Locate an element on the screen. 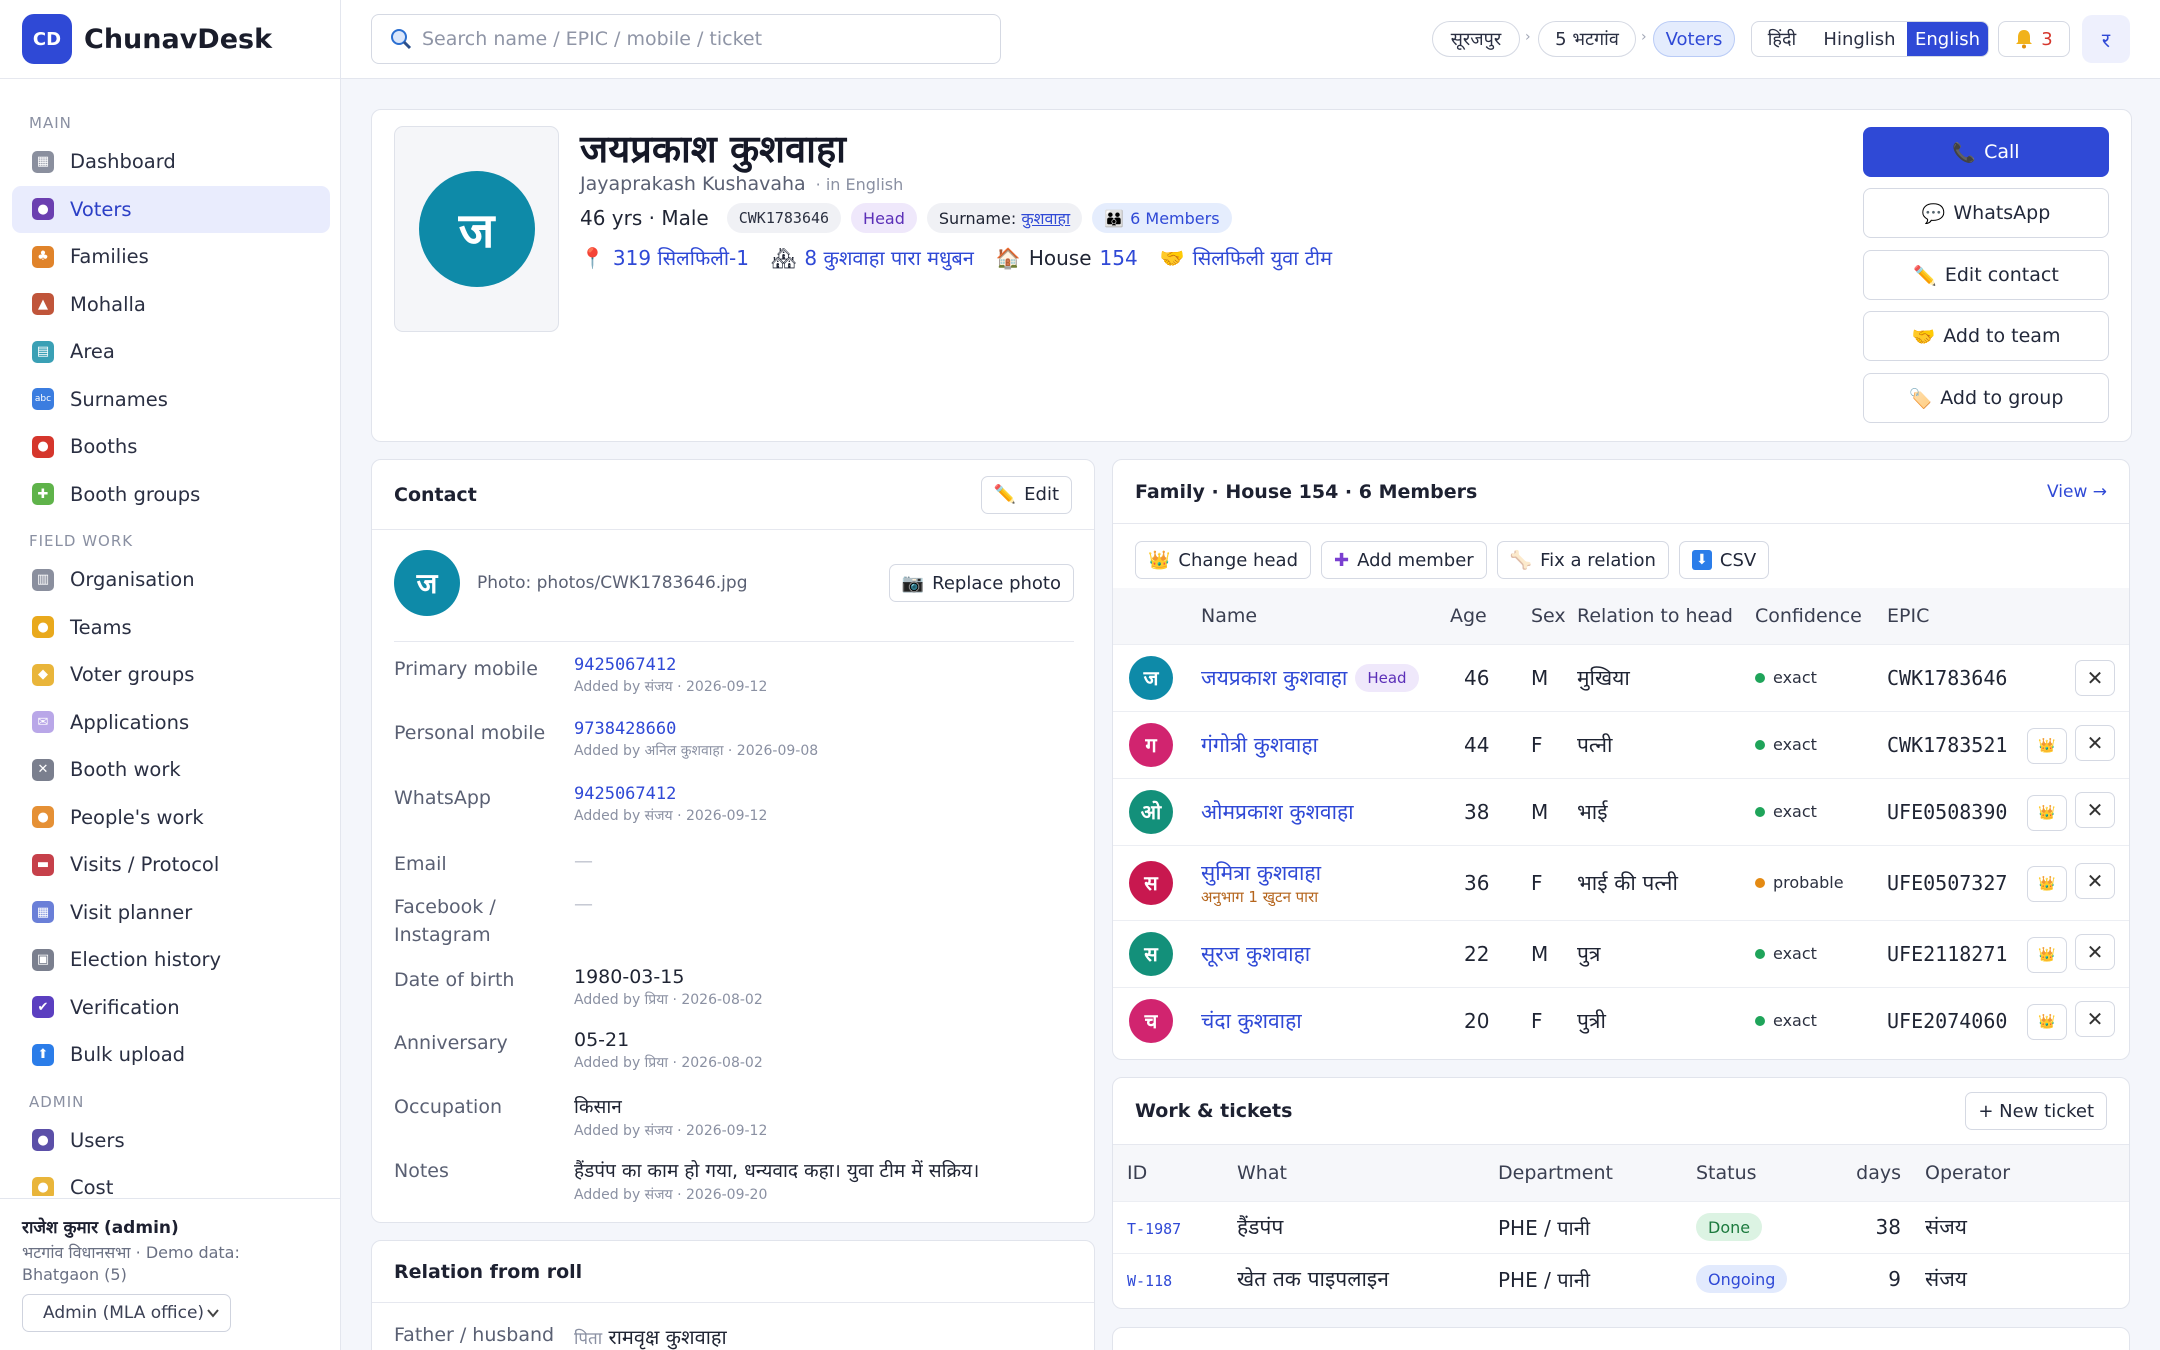  member-name-link: गंगोत्री कुशवाहा is located at coordinates (1259, 745).